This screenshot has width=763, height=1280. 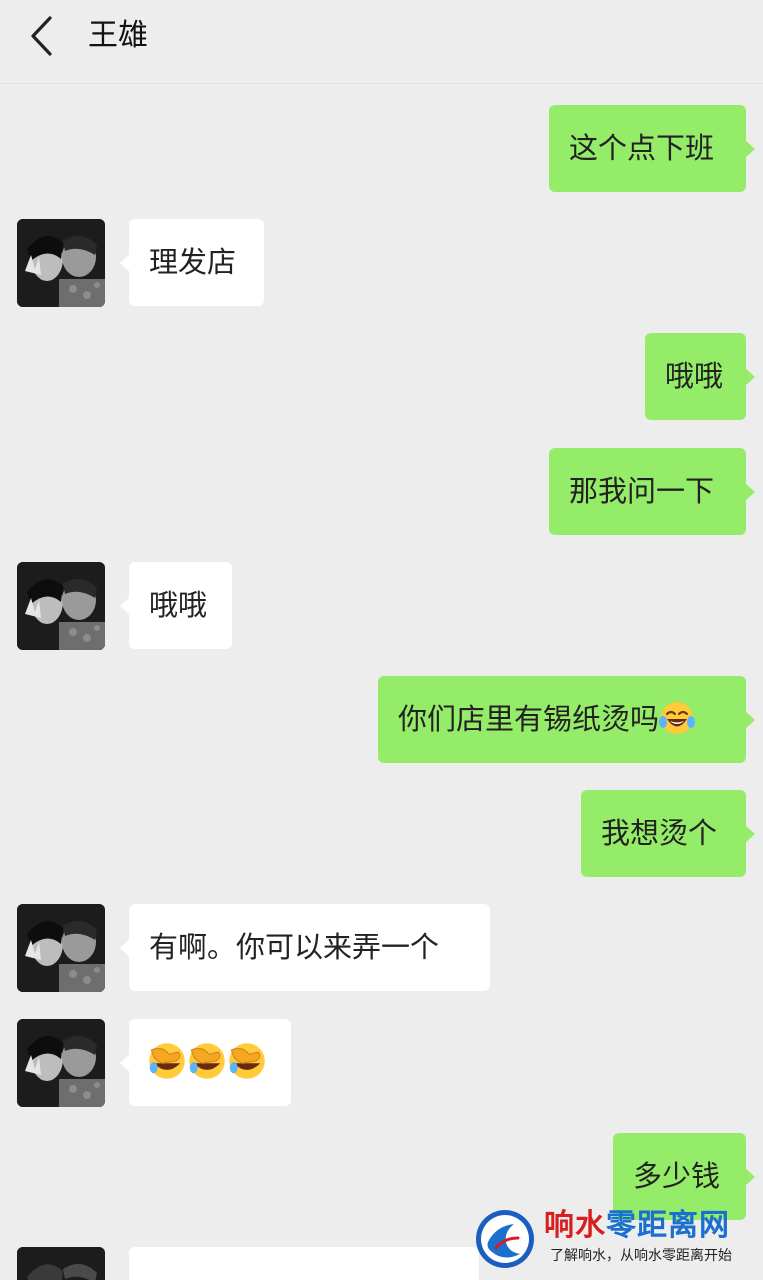 What do you see at coordinates (677, 718) in the screenshot?
I see `tears-of-joy-emoji` at bounding box center [677, 718].